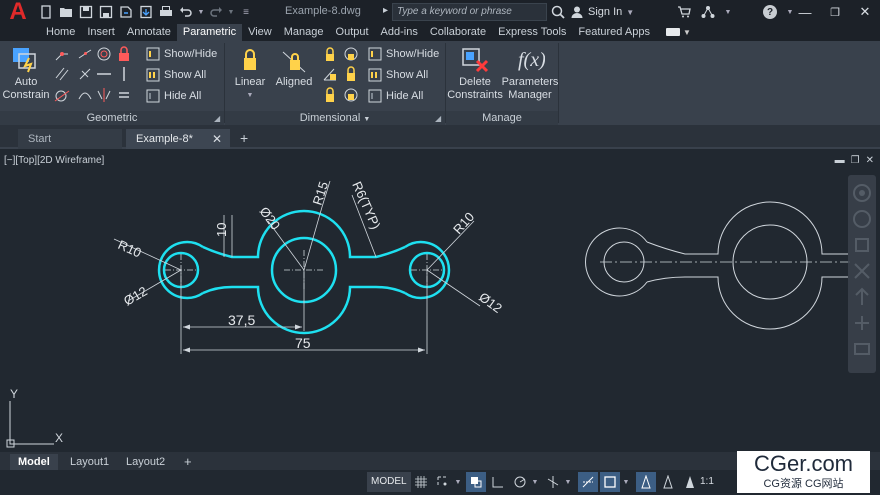  What do you see at coordinates (568, 482) in the screenshot?
I see `isodraft-dropdown: ▼` at bounding box center [568, 482].